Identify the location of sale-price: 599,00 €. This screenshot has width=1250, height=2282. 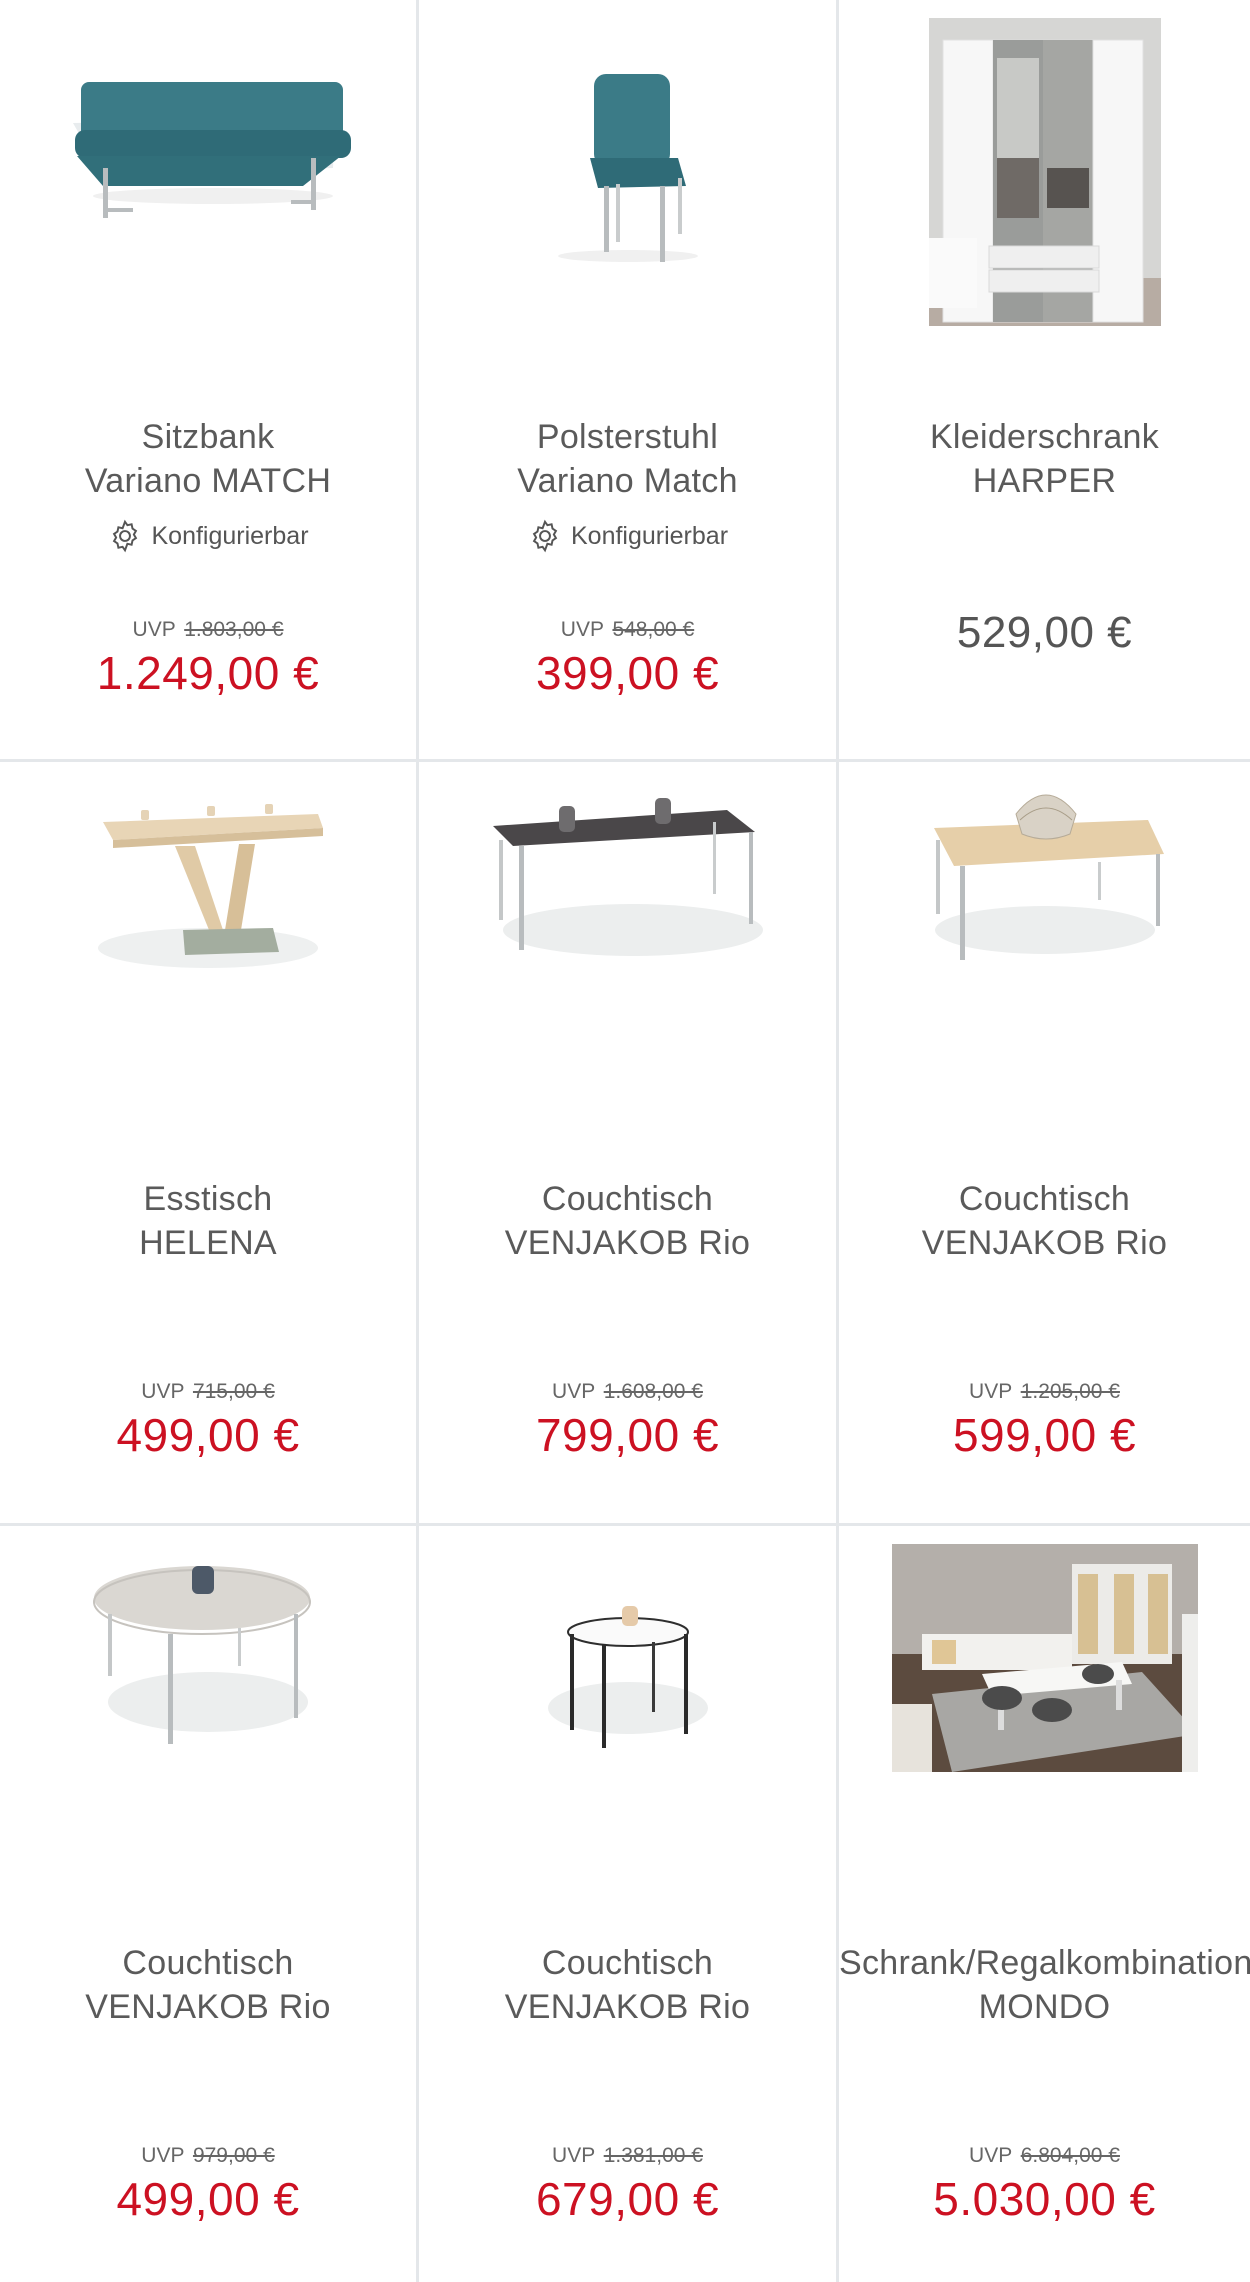
(1044, 1435).